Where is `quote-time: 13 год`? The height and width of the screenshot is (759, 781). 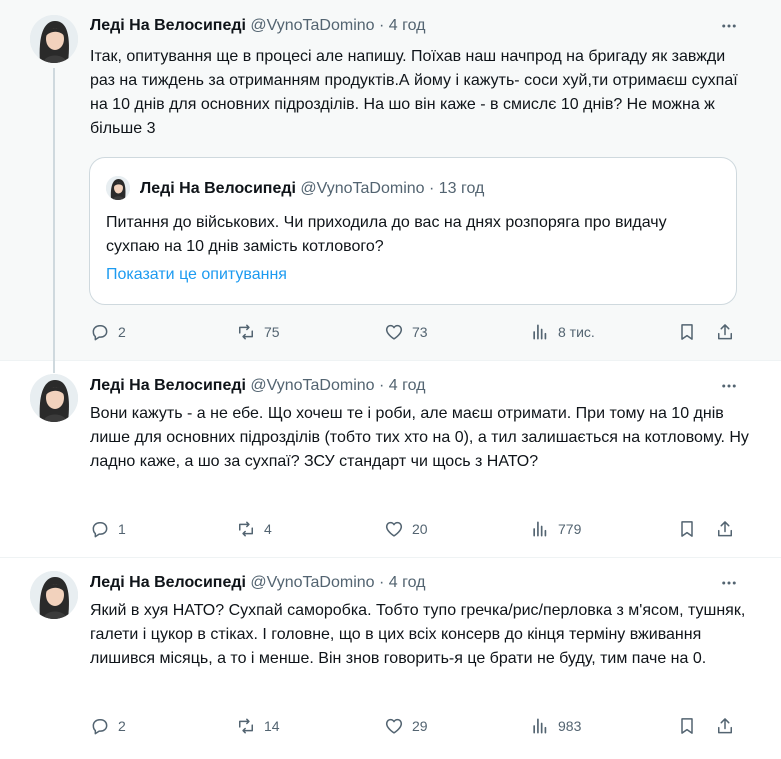 quote-time: 13 год is located at coordinates (461, 188).